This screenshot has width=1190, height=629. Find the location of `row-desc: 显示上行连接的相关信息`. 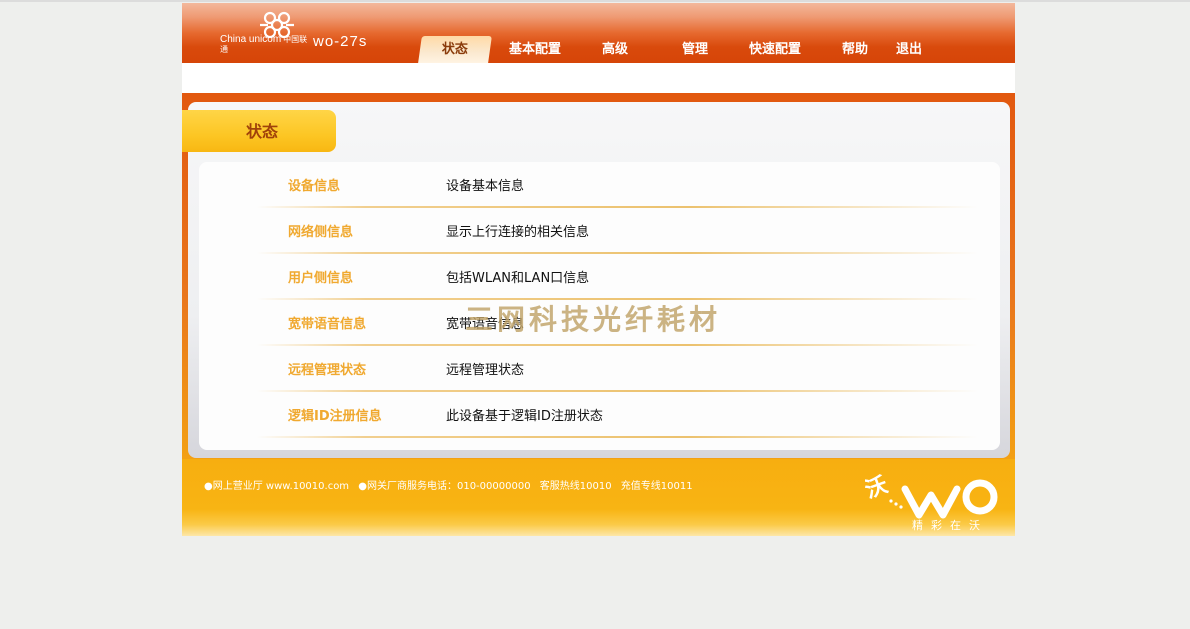

row-desc: 显示上行连接的相关信息 is located at coordinates (518, 232).